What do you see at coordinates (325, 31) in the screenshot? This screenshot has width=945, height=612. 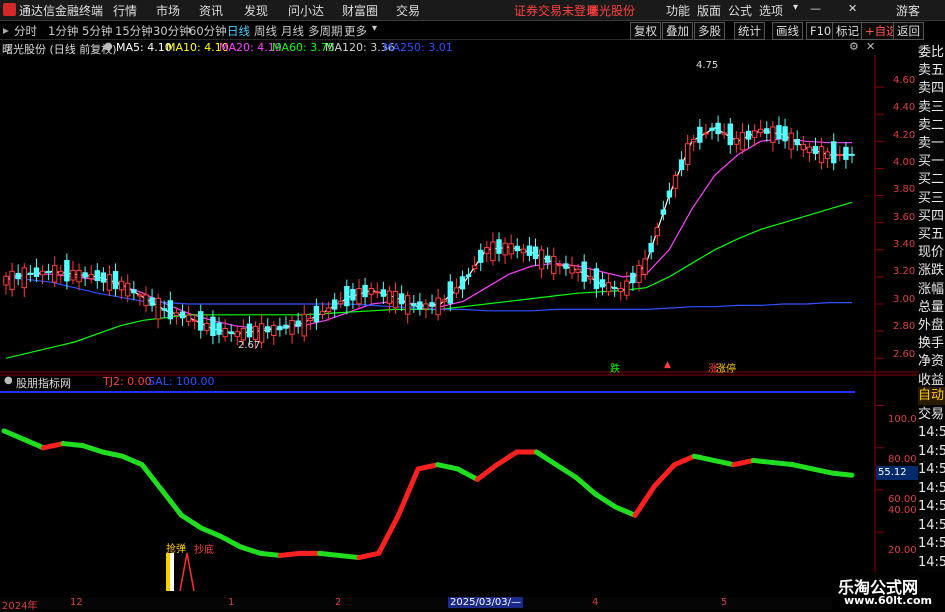 I see `period-multi: 多周期` at bounding box center [325, 31].